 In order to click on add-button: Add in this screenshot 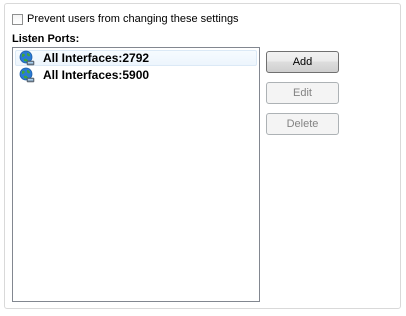, I will do `click(302, 62)`.